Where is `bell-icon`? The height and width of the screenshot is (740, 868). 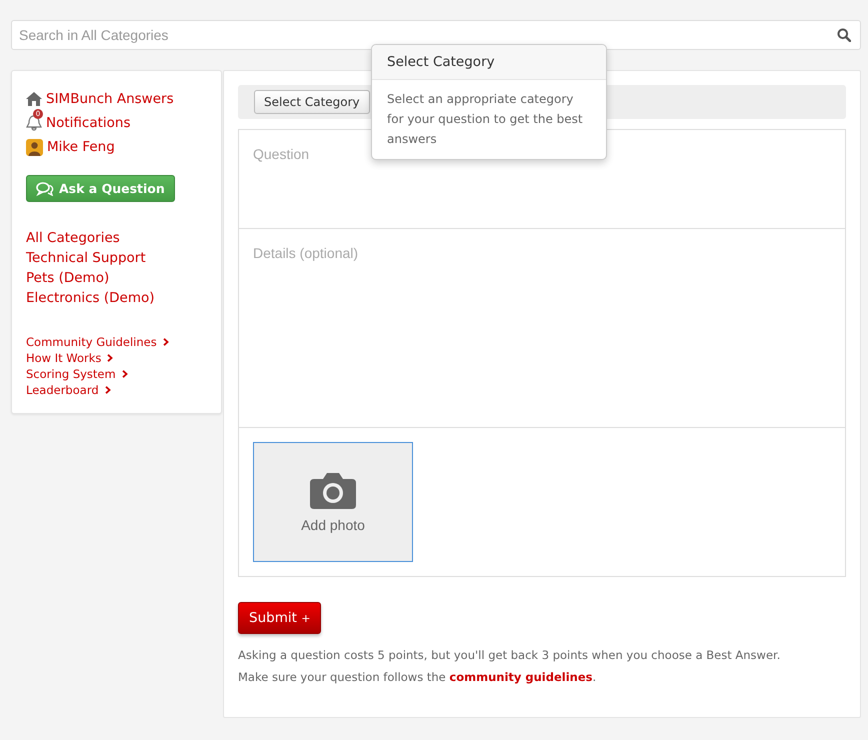
bell-icon is located at coordinates (34, 123).